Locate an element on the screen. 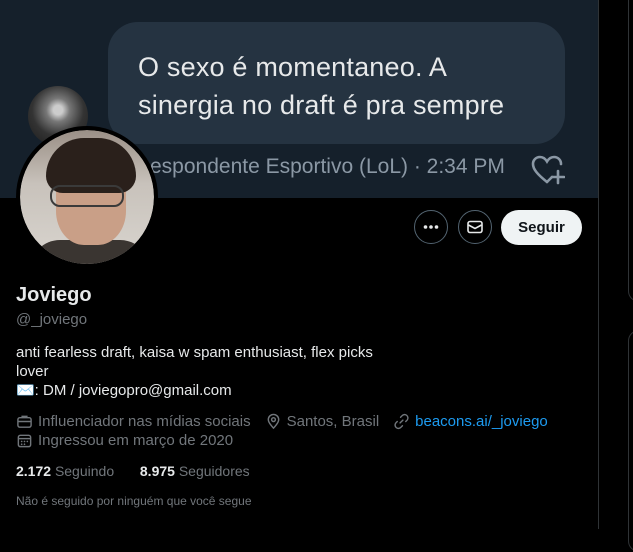 The height and width of the screenshot is (552, 633). followers-link: 8.975 Seguidores is located at coordinates (195, 471).